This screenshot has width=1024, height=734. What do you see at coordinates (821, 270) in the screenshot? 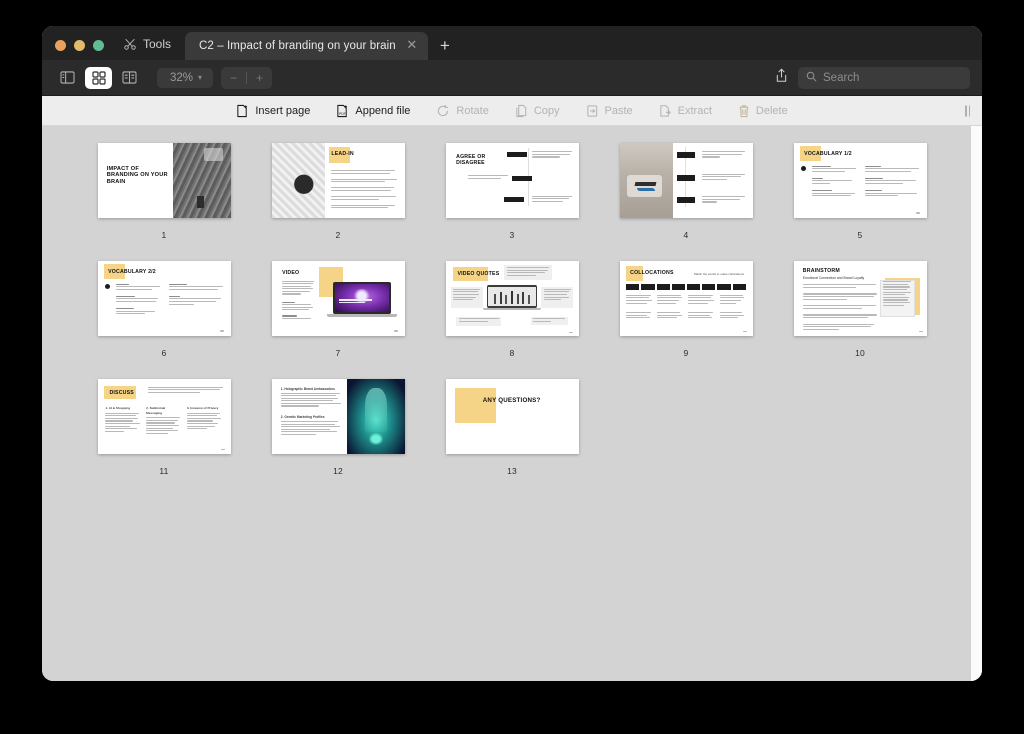
I see `slide-title: BRAINSTORM` at bounding box center [821, 270].